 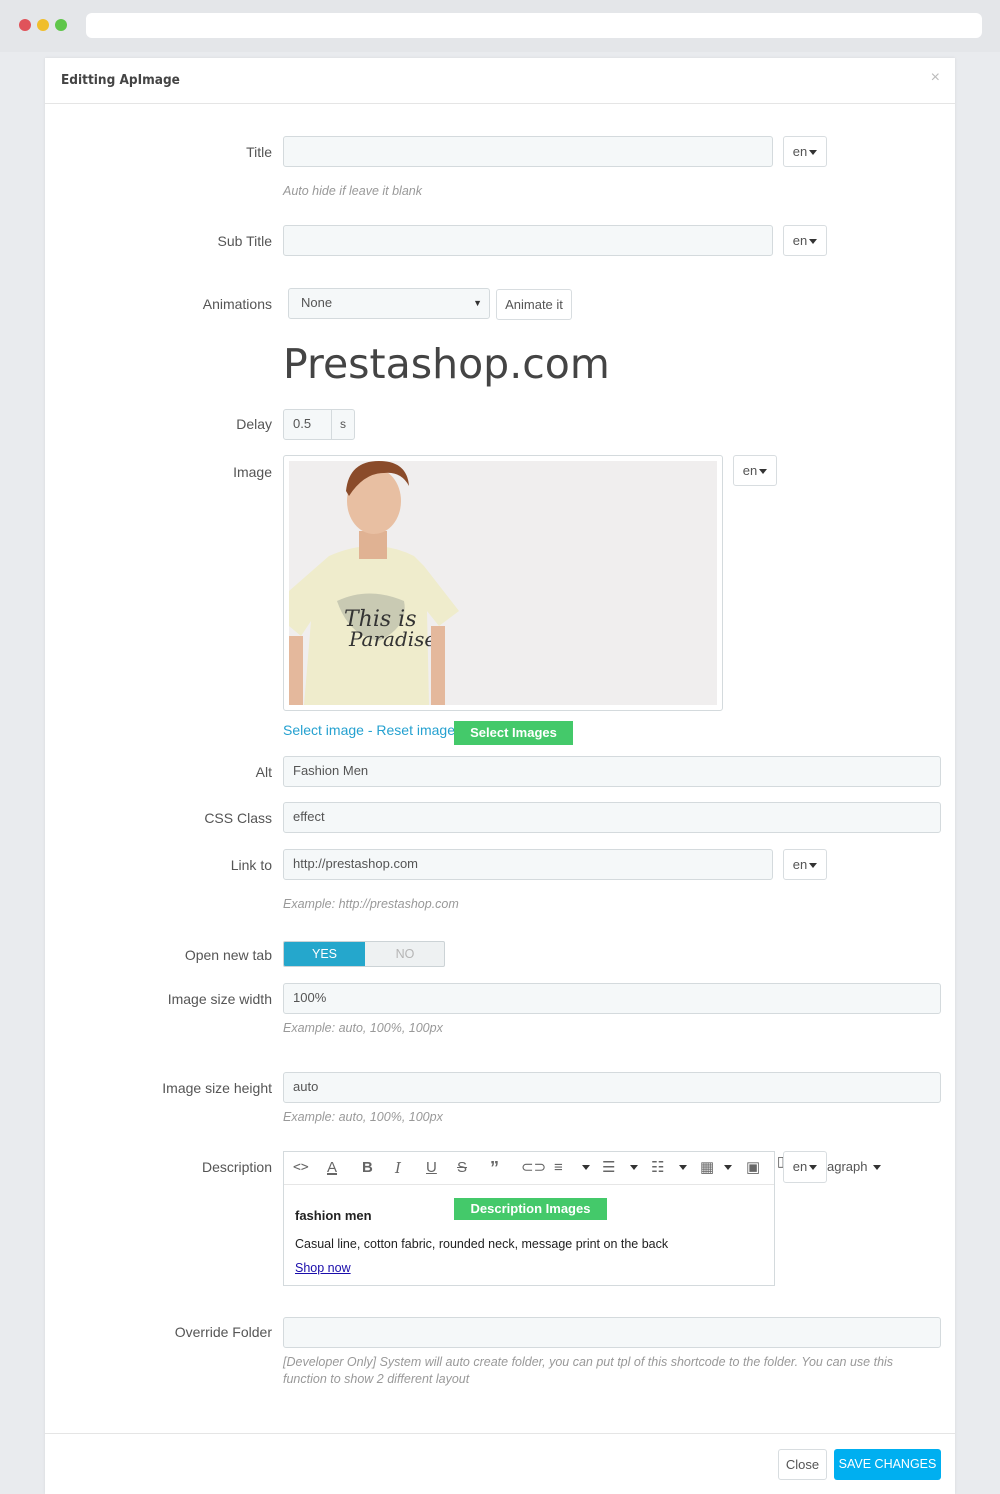 I want to click on title-help: Auto hide if leave it blank, so click(x=352, y=191).